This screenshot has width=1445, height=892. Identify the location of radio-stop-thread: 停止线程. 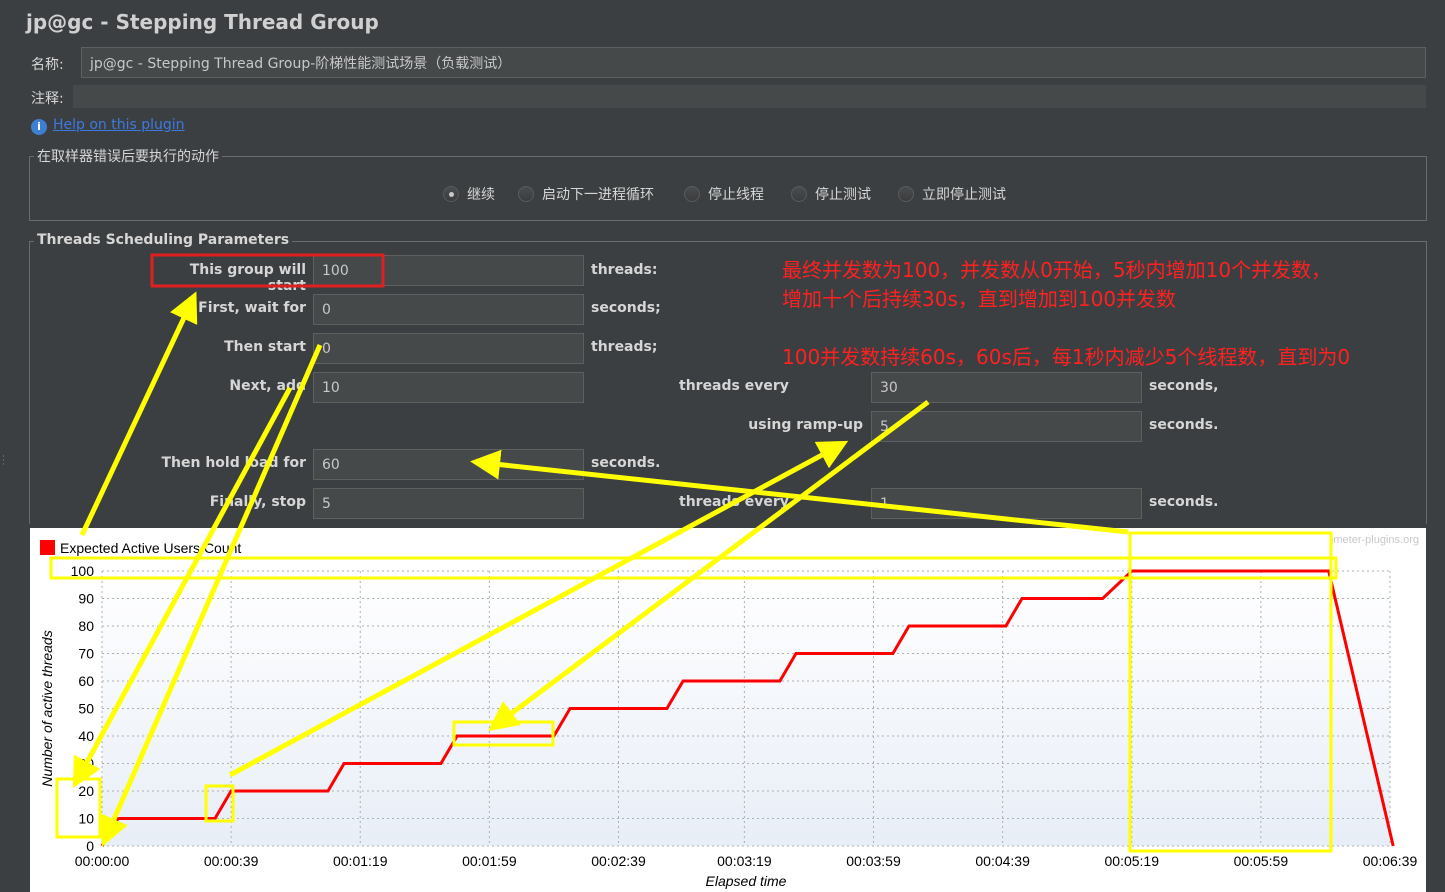
(724, 194).